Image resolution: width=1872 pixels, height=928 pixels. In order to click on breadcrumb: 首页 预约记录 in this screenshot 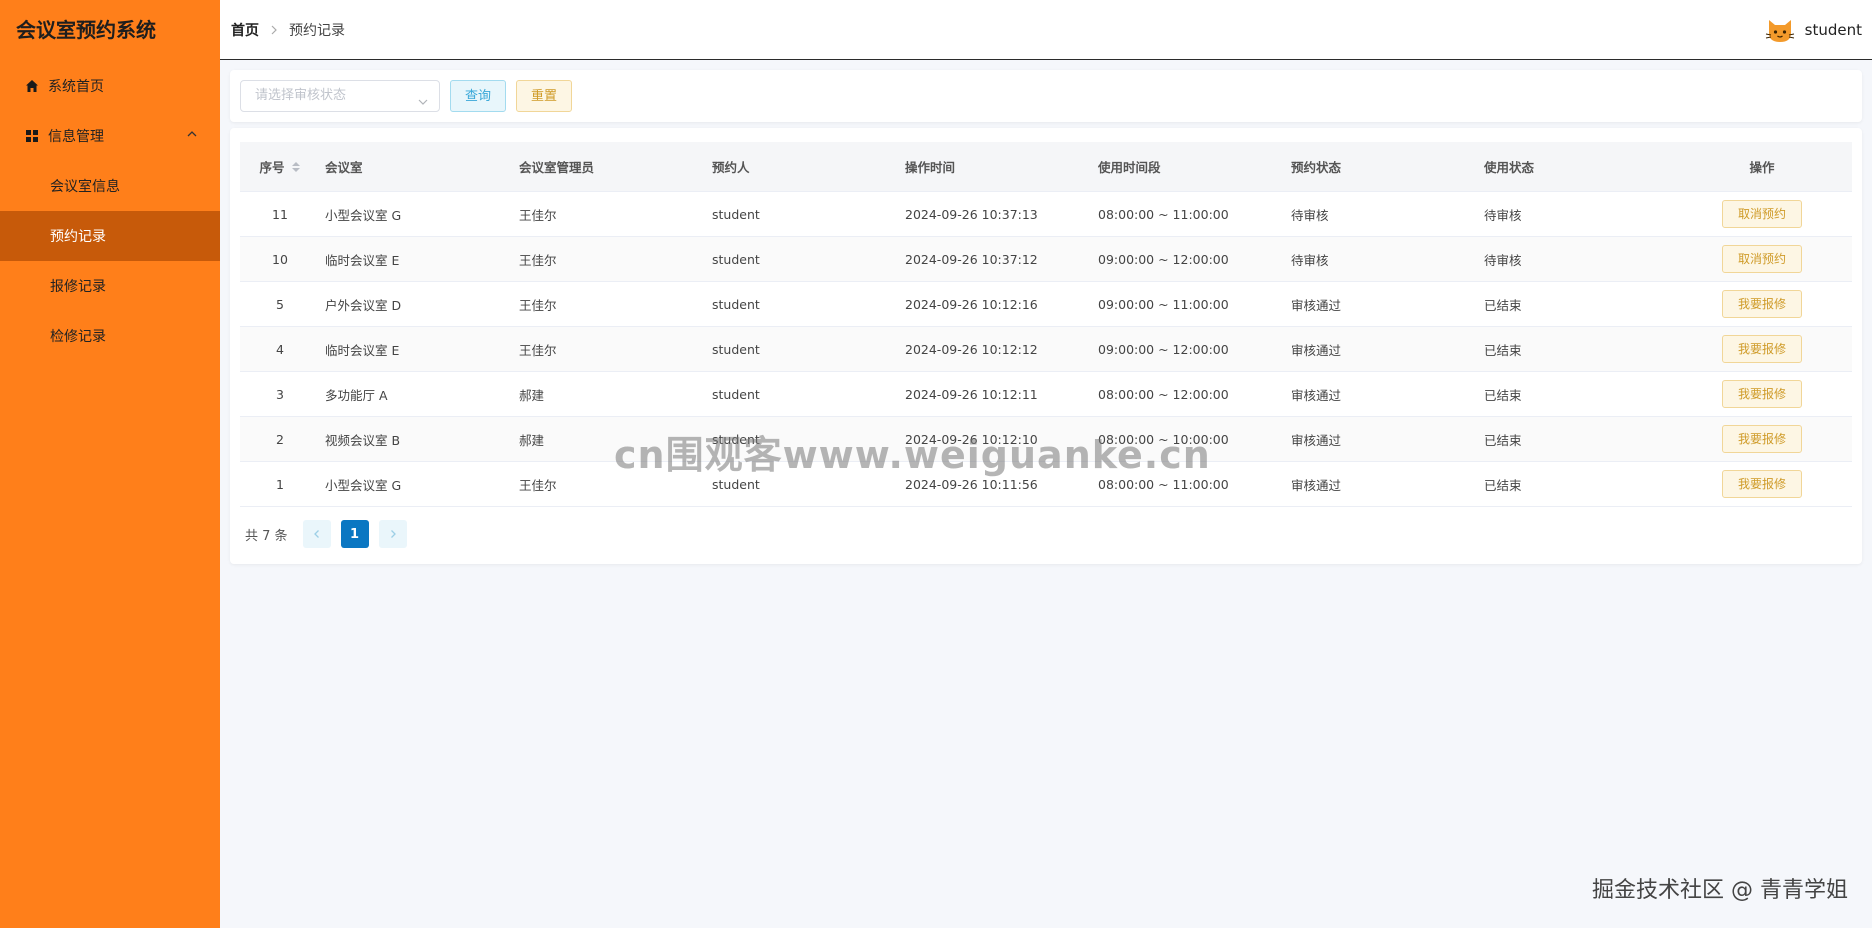, I will do `click(288, 30)`.